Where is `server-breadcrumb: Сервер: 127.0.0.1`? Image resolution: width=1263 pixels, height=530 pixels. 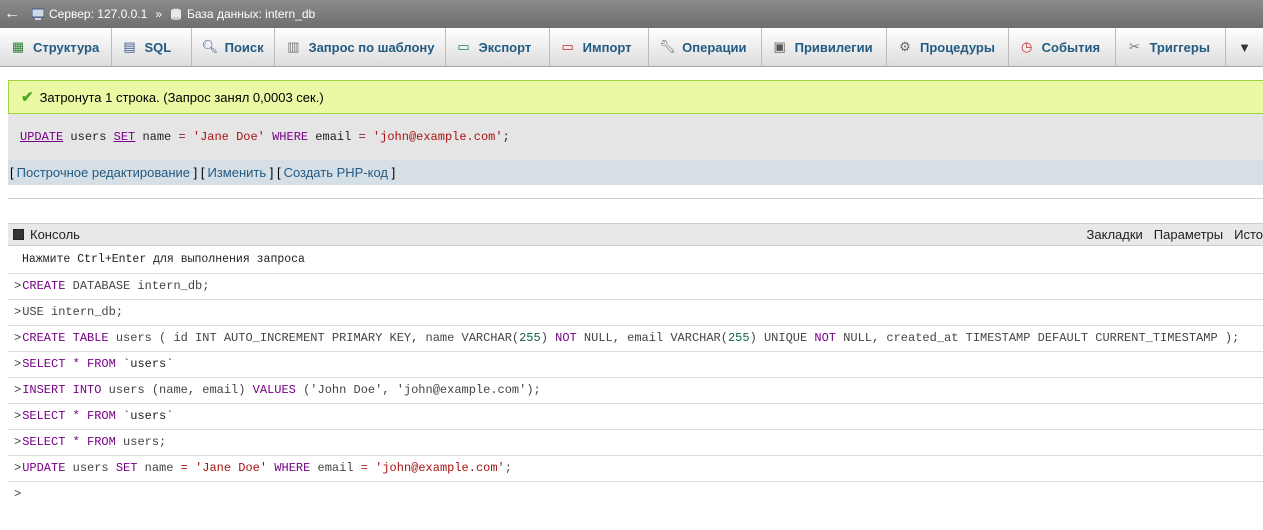
server-breadcrumb: Сервер: 127.0.0.1 is located at coordinates (89, 14).